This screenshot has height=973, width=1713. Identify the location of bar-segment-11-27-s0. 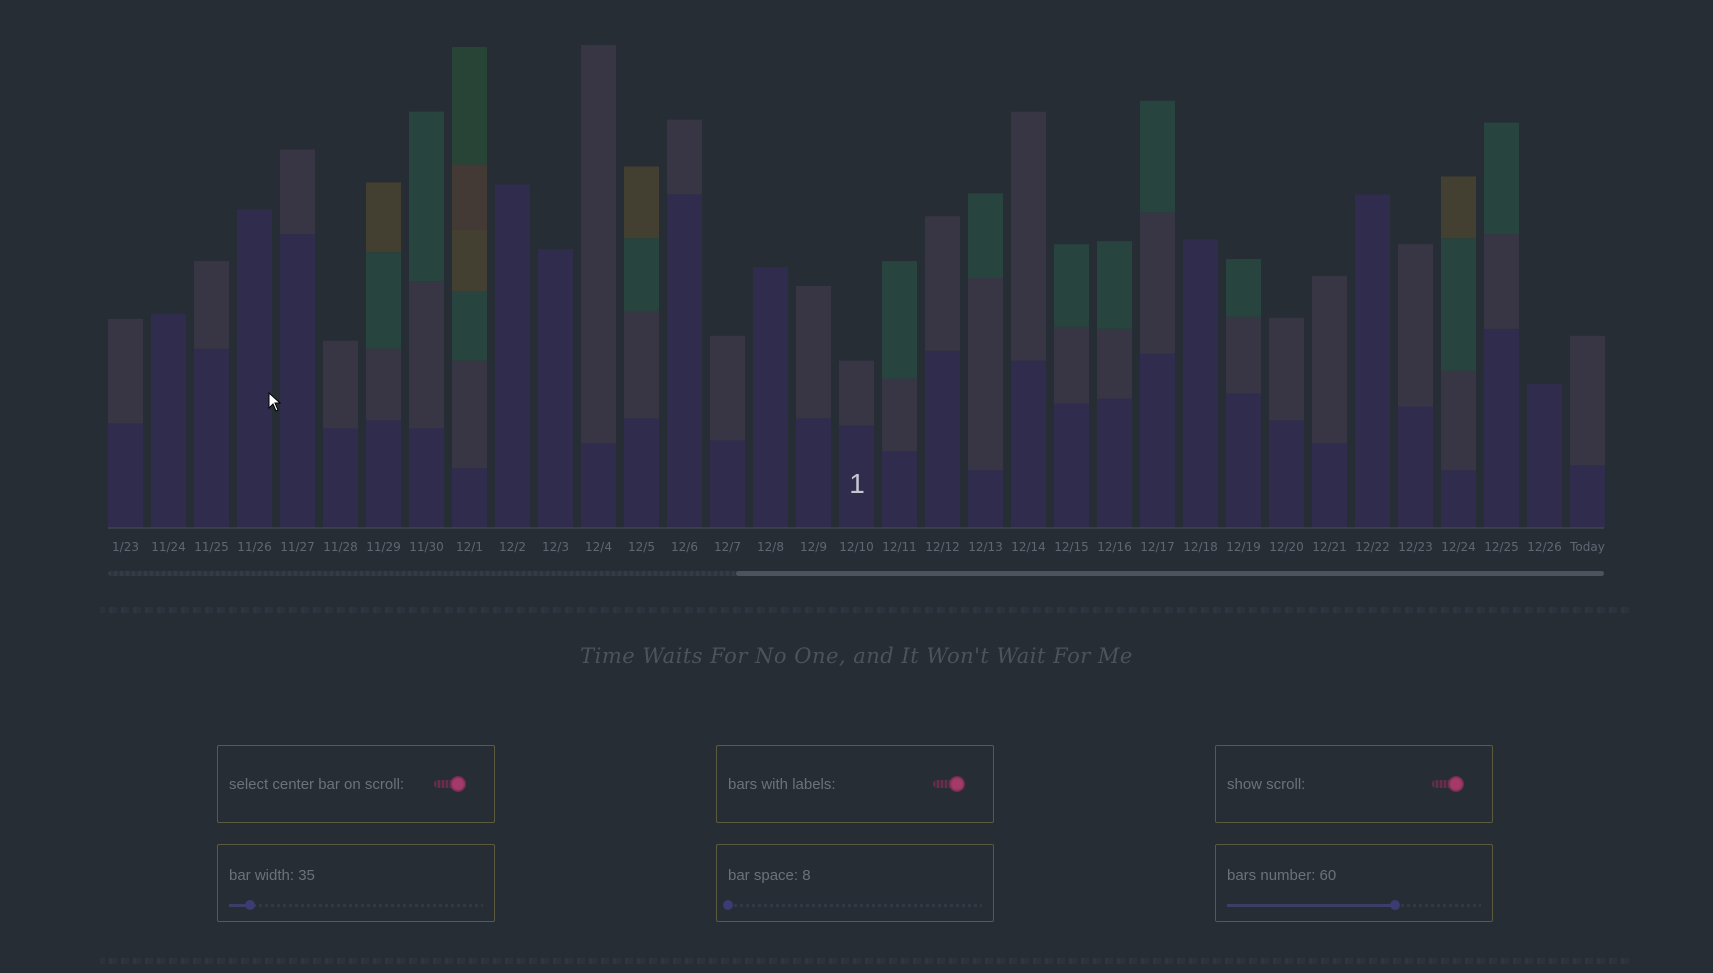
(297, 381).